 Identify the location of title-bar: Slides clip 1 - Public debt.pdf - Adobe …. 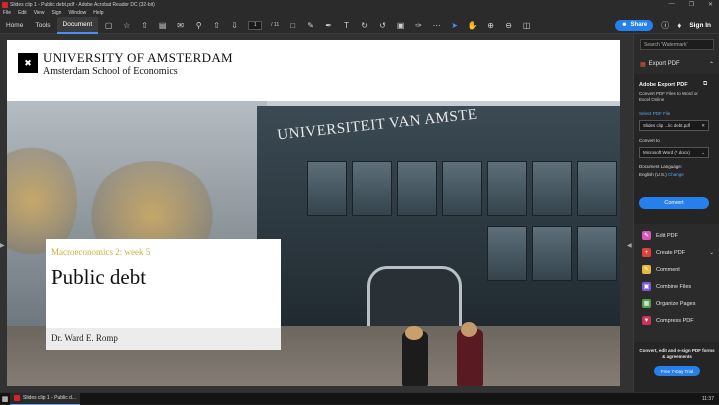
(359, 4).